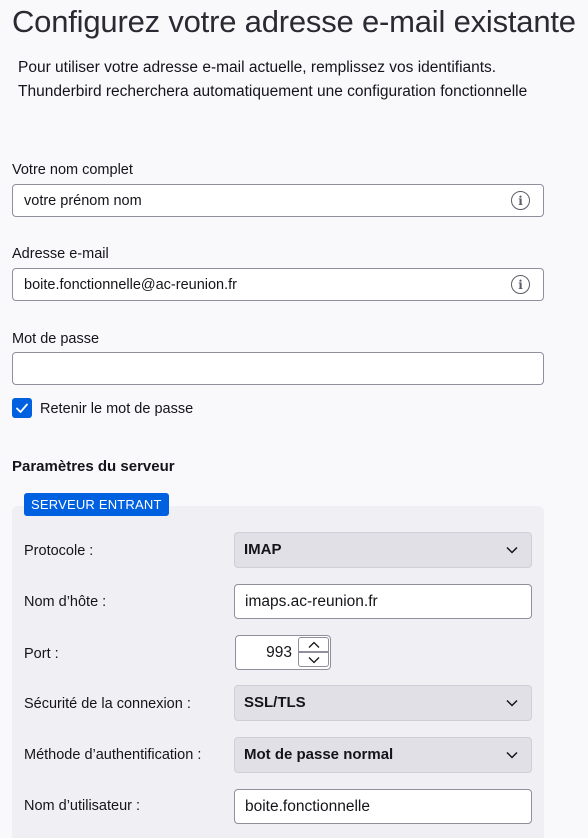 The height and width of the screenshot is (838, 588). I want to click on protocol-value: IMAP, so click(263, 549).